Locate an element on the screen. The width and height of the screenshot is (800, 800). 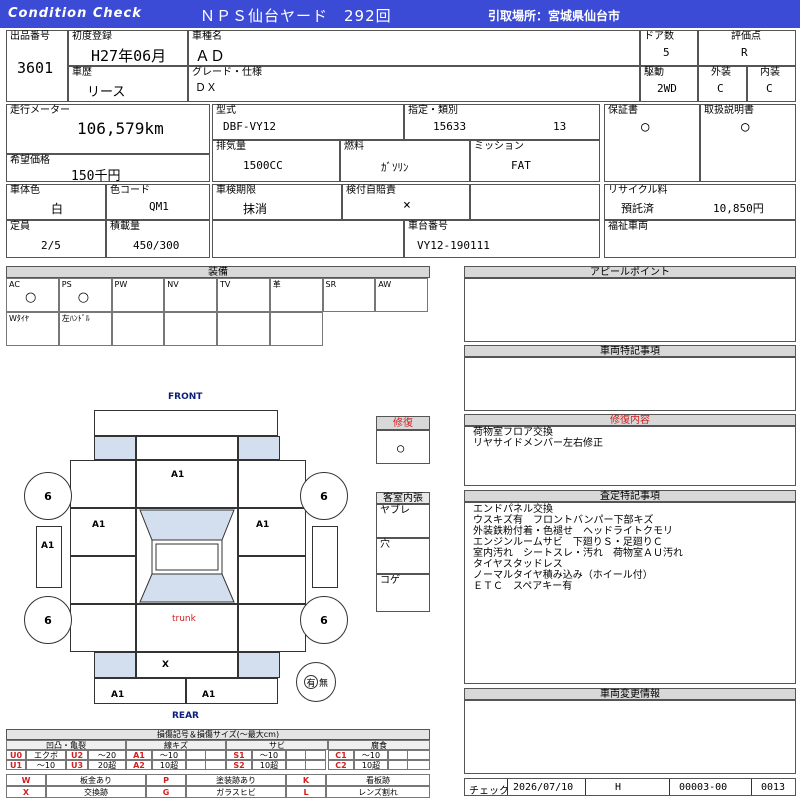
interior-grade: C is located at coordinates (769, 88).